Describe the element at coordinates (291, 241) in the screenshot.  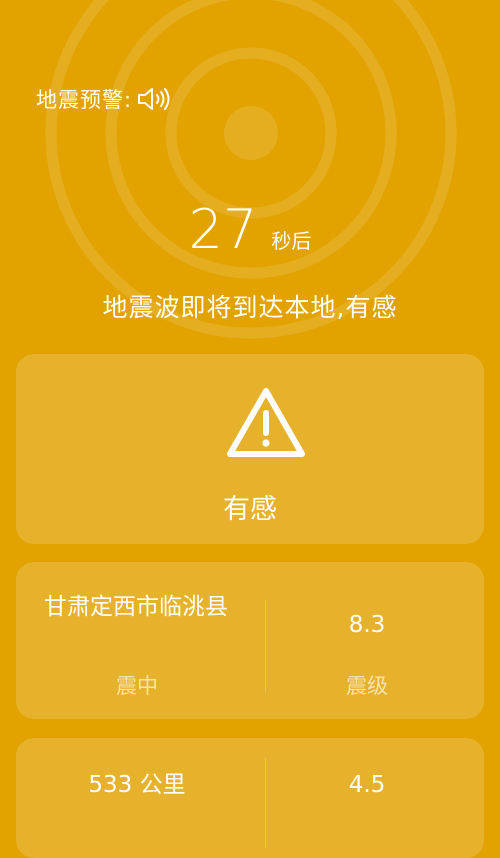
I see `countdown-unit: 秒后` at that location.